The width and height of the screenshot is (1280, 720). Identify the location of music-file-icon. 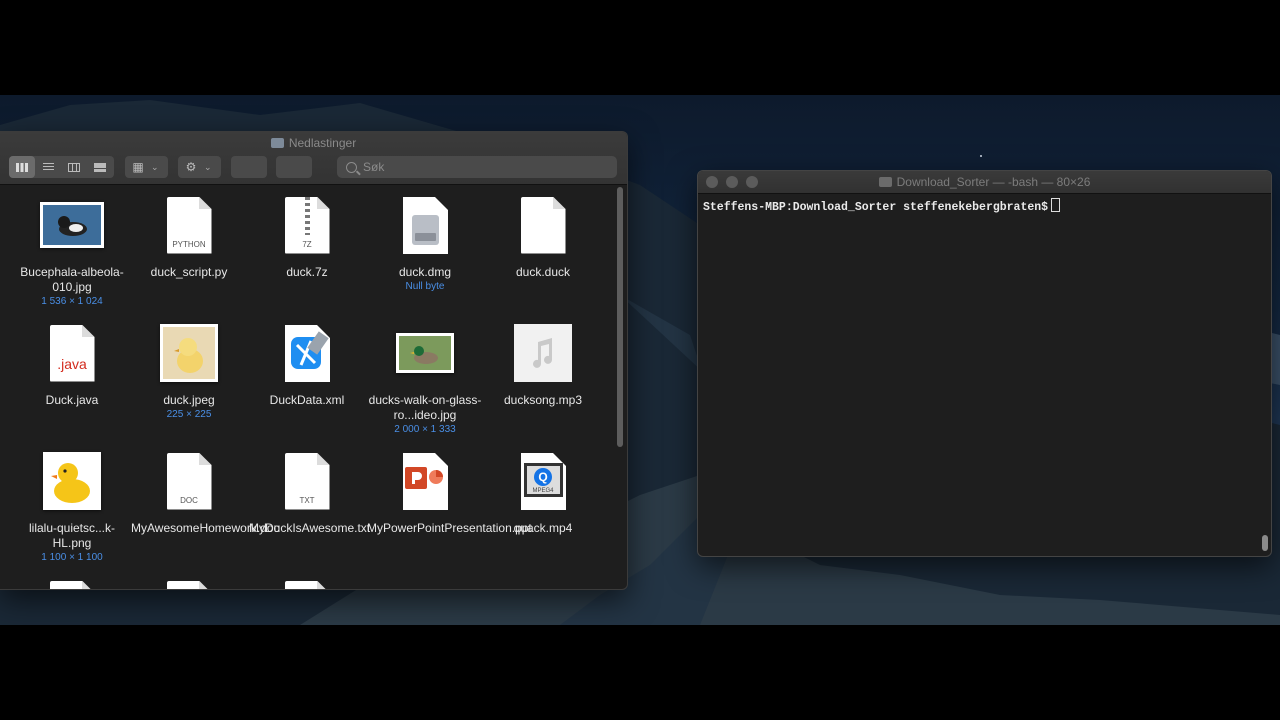
(543, 353).